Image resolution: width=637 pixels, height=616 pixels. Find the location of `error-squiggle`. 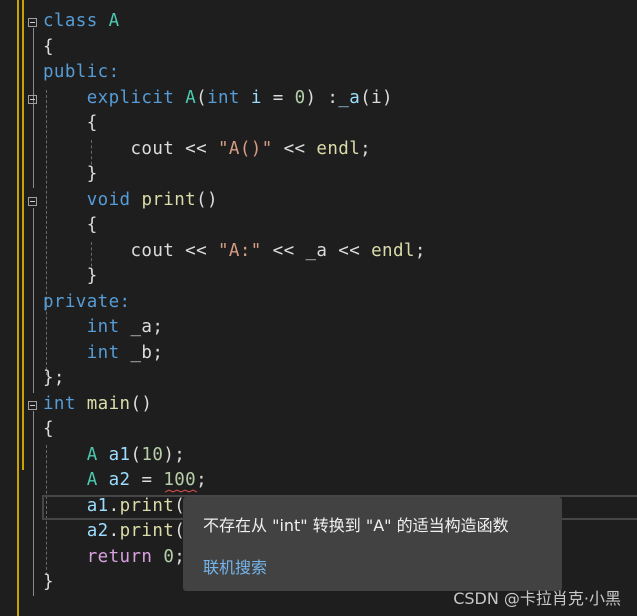

error-squiggle is located at coordinates (181, 491).